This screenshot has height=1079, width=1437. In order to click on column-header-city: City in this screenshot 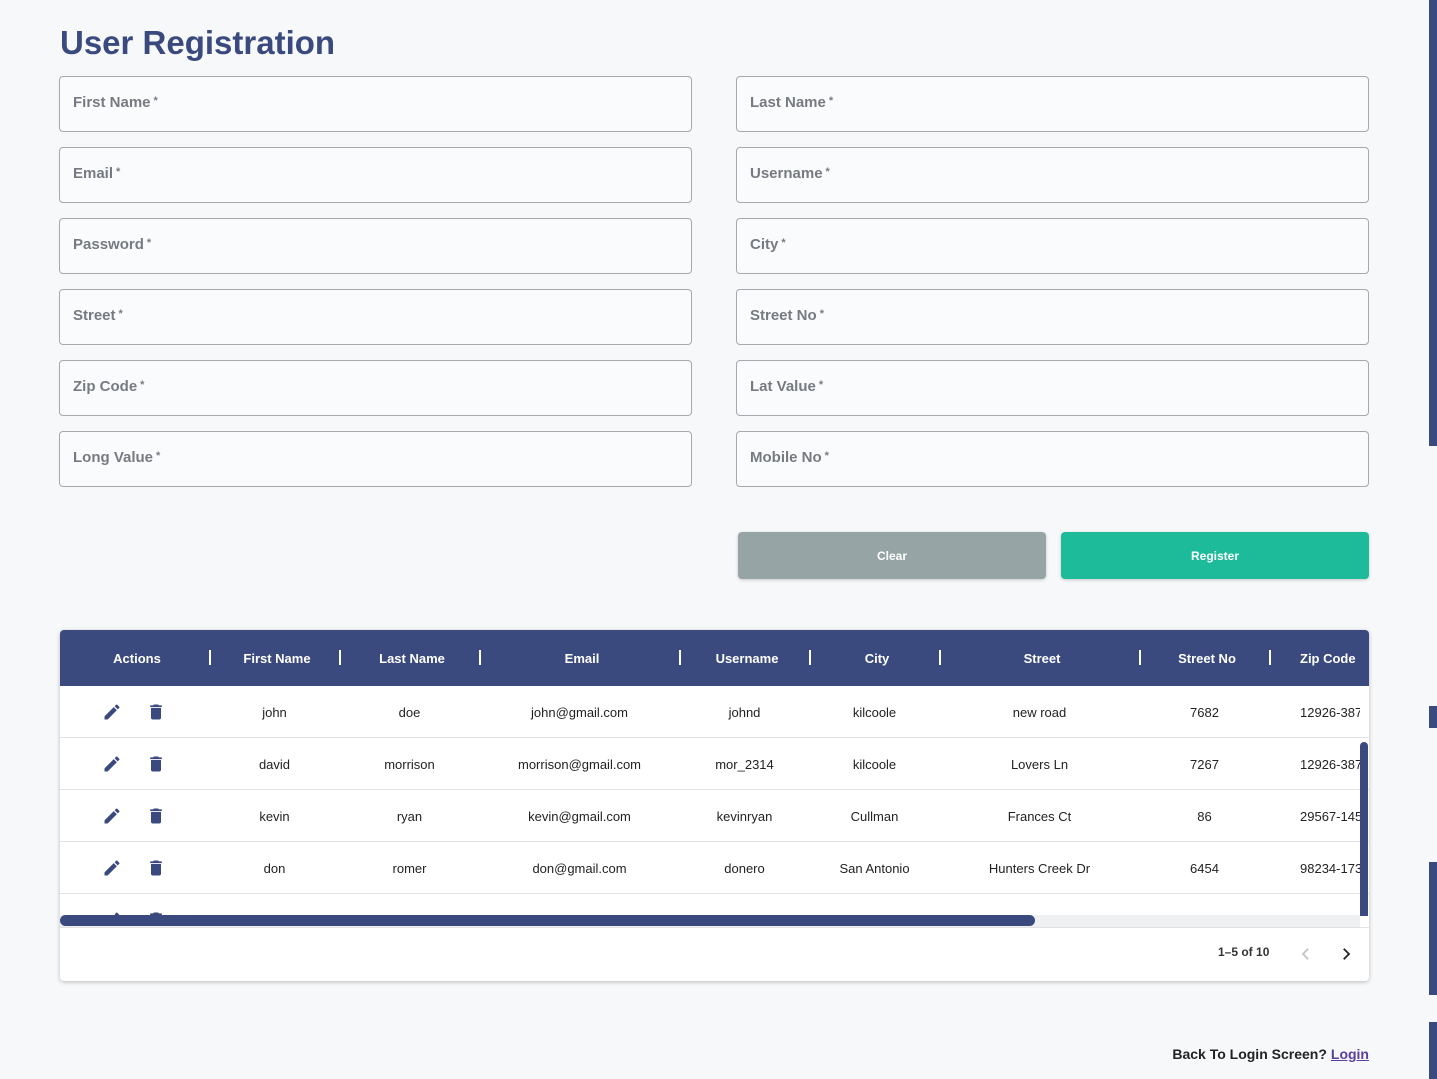, I will do `click(877, 658)`.